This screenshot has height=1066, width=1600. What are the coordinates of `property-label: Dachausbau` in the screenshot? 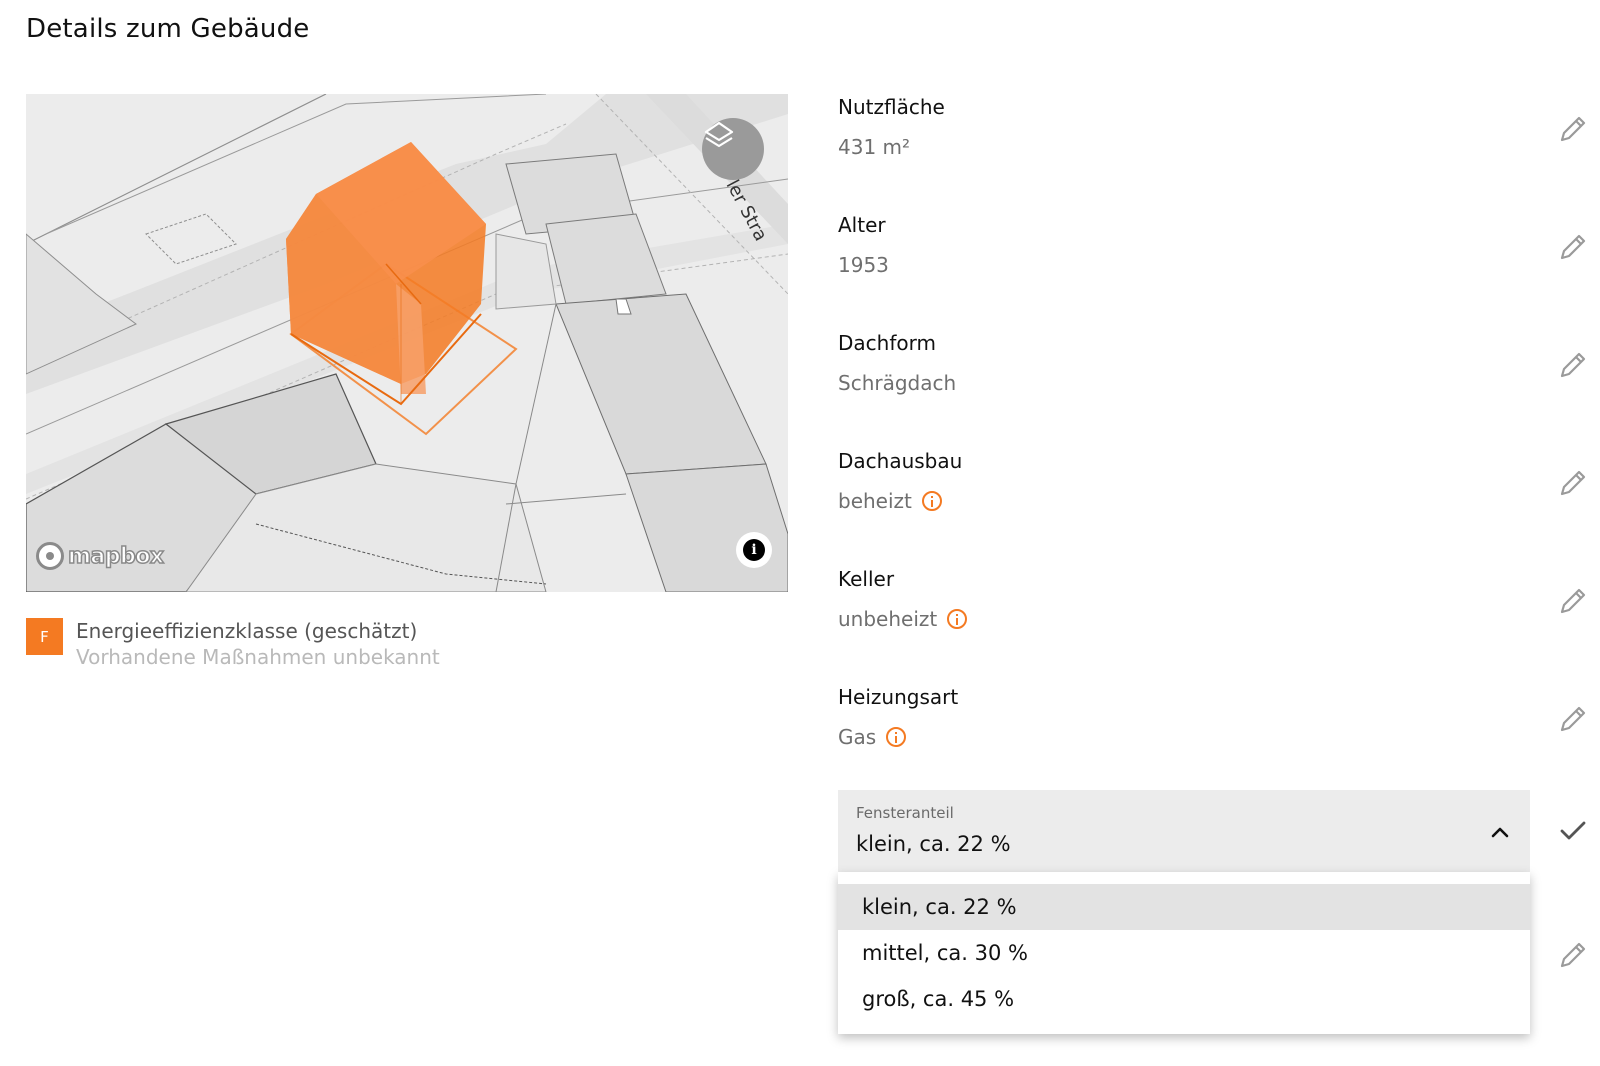 It's located at (900, 461).